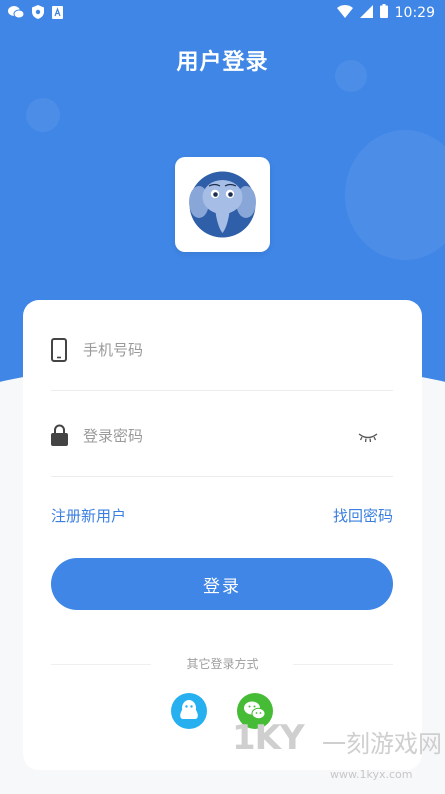 The image size is (445, 794). What do you see at coordinates (383, 13) in the screenshot?
I see `battery-icon` at bounding box center [383, 13].